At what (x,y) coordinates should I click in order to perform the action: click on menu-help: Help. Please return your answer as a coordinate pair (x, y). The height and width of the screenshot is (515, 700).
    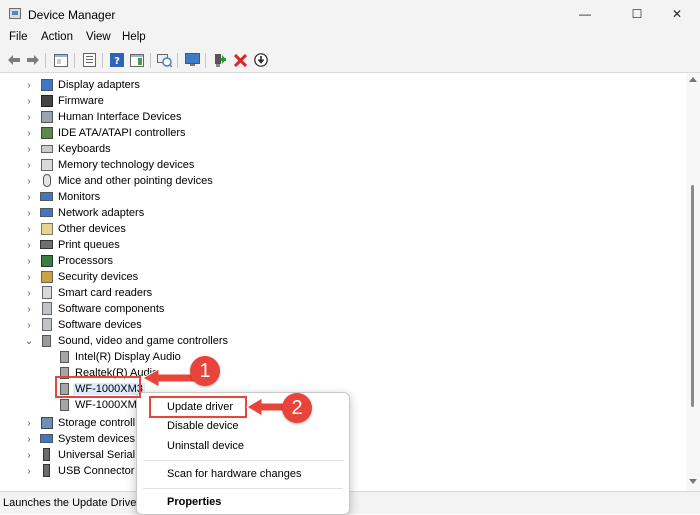
    Looking at the image, I should click on (134, 37).